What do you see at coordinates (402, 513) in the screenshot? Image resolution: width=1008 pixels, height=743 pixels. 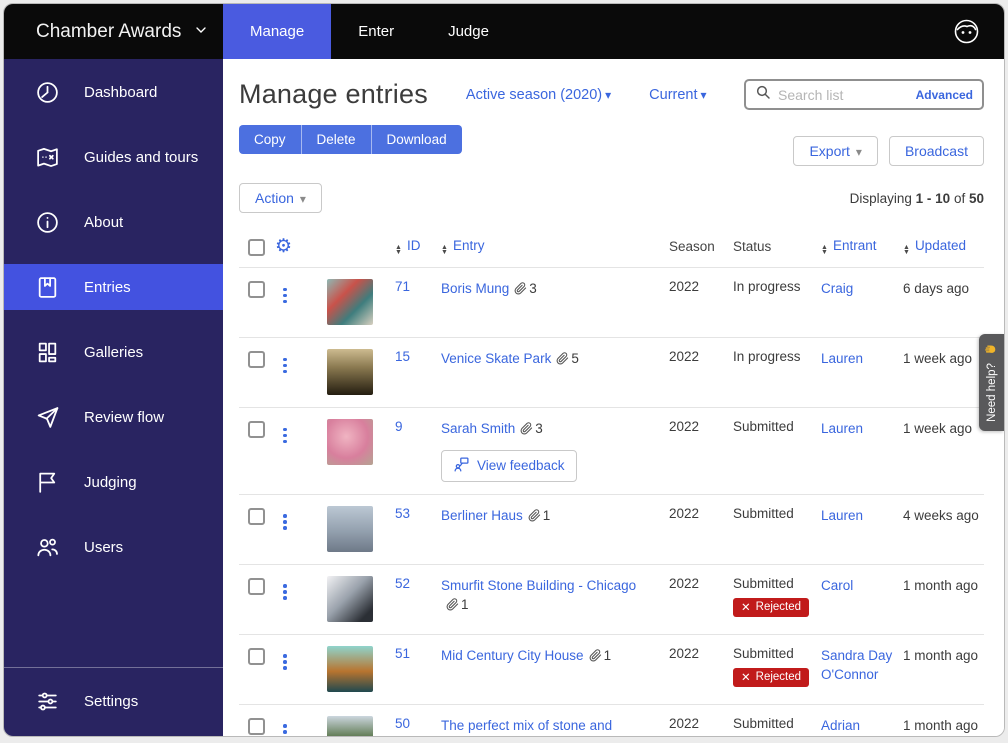 I see `entry-id-link: 53` at bounding box center [402, 513].